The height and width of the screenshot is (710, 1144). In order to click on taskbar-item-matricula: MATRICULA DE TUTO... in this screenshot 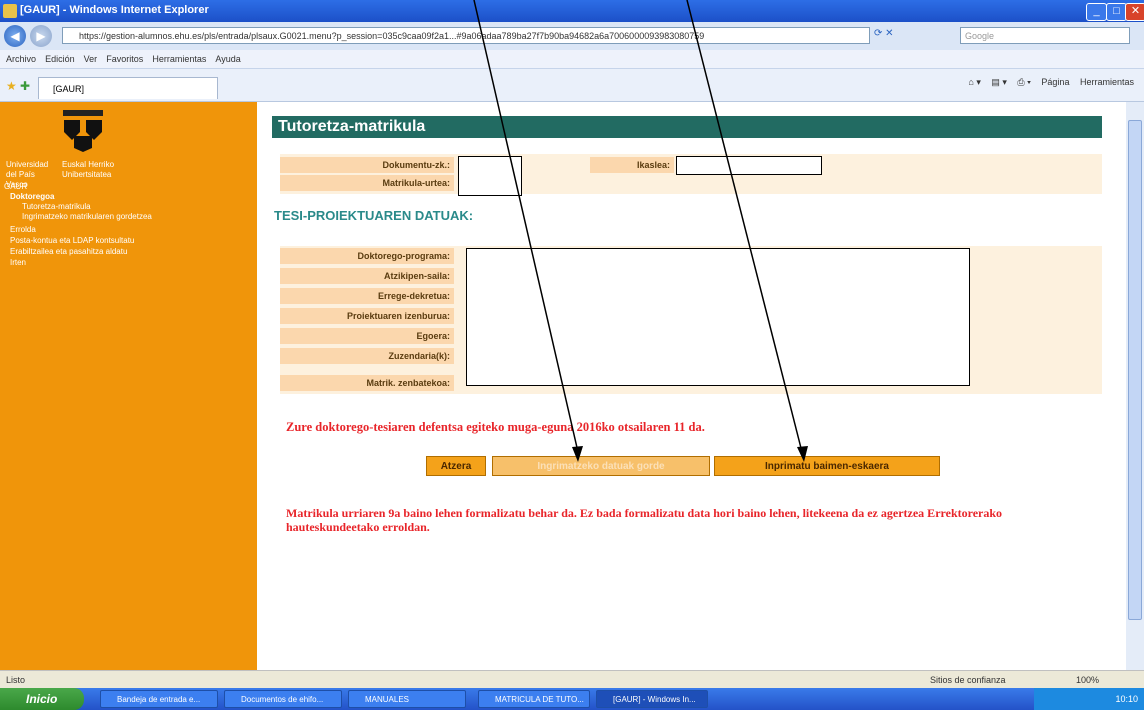, I will do `click(534, 699)`.